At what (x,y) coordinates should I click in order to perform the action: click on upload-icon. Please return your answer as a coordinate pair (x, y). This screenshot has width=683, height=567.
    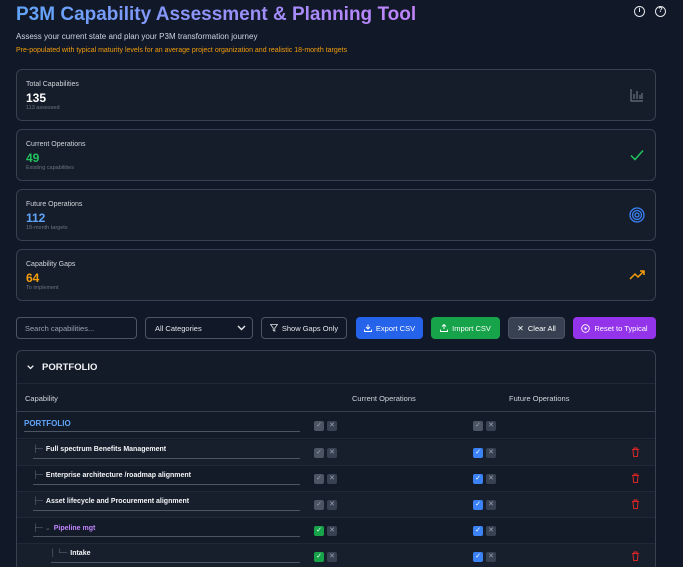
    Looking at the image, I should click on (444, 328).